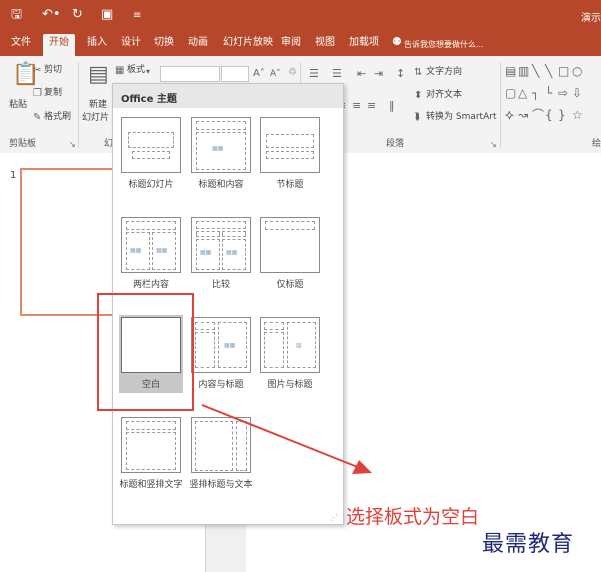 This screenshot has height=572, width=601. What do you see at coordinates (417, 118) in the screenshot?
I see `smartart-icon: ⮯` at bounding box center [417, 118].